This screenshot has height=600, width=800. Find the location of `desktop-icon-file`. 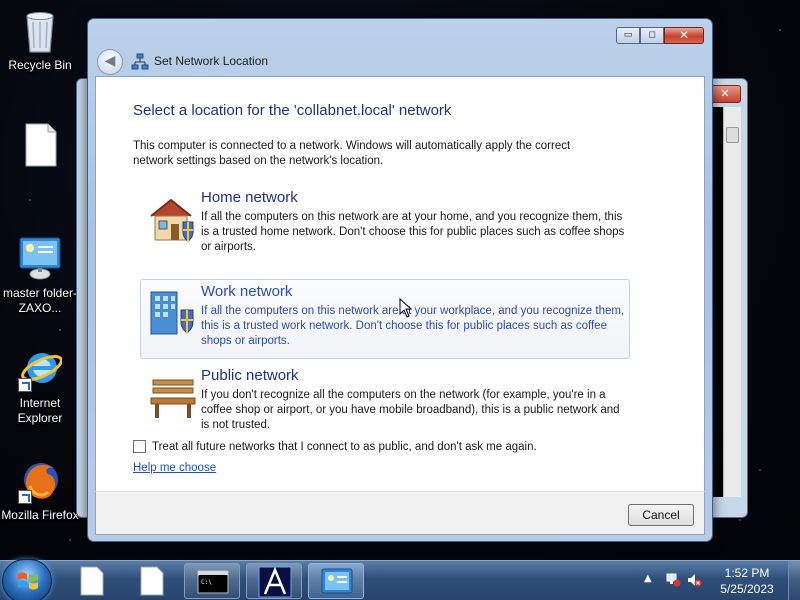

desktop-icon-file is located at coordinates (40, 147).